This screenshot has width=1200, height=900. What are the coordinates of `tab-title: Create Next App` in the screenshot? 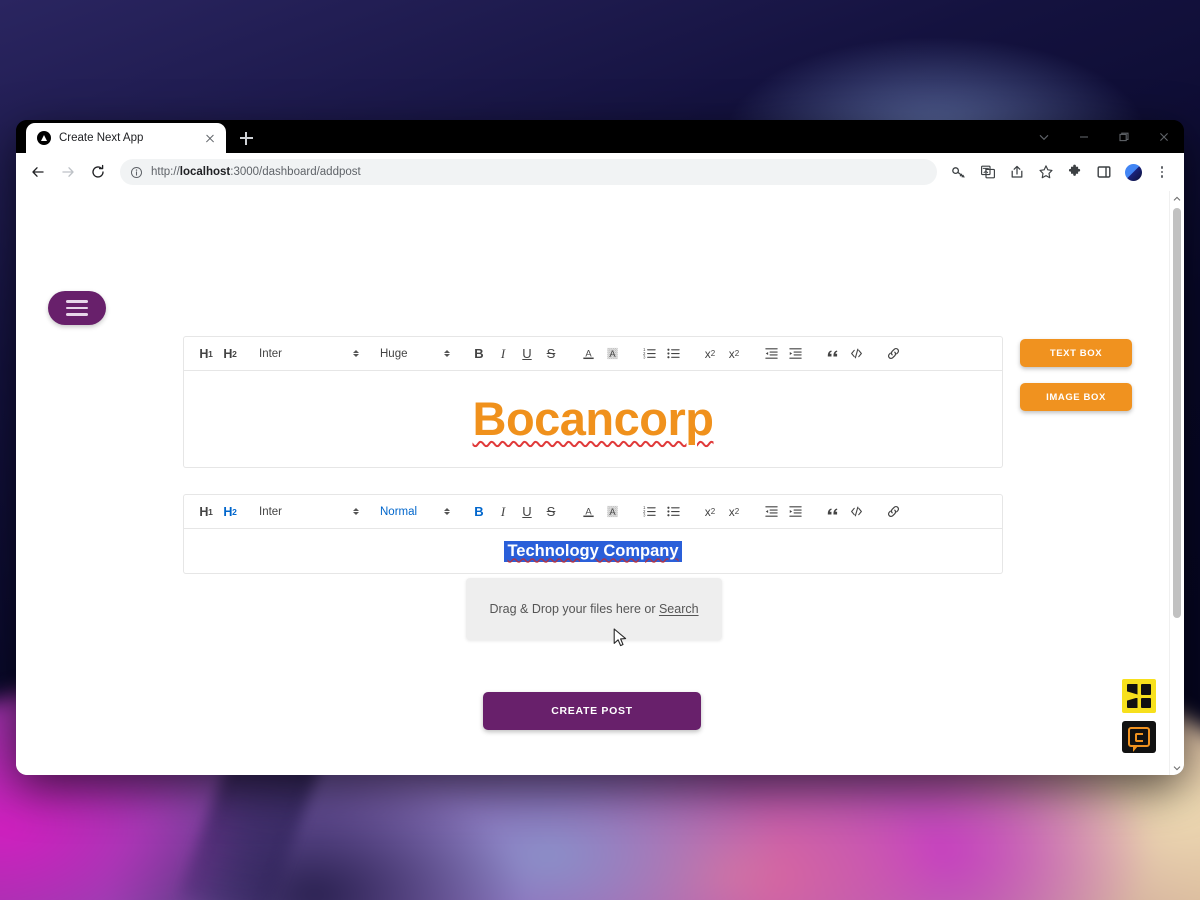 It's located at (101, 138).